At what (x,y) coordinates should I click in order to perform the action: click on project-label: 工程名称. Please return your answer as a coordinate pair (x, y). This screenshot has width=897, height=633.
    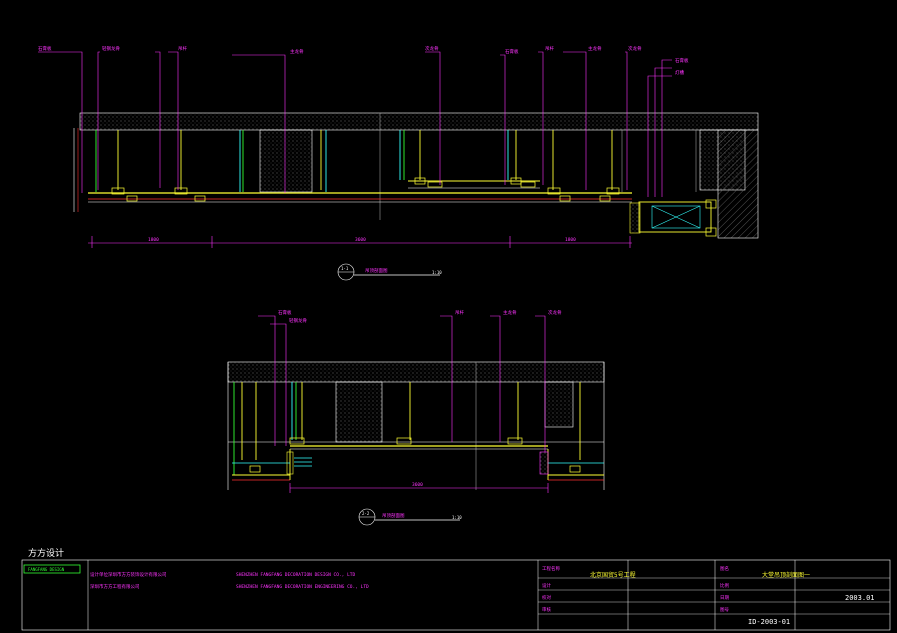
    Looking at the image, I should click on (551, 568).